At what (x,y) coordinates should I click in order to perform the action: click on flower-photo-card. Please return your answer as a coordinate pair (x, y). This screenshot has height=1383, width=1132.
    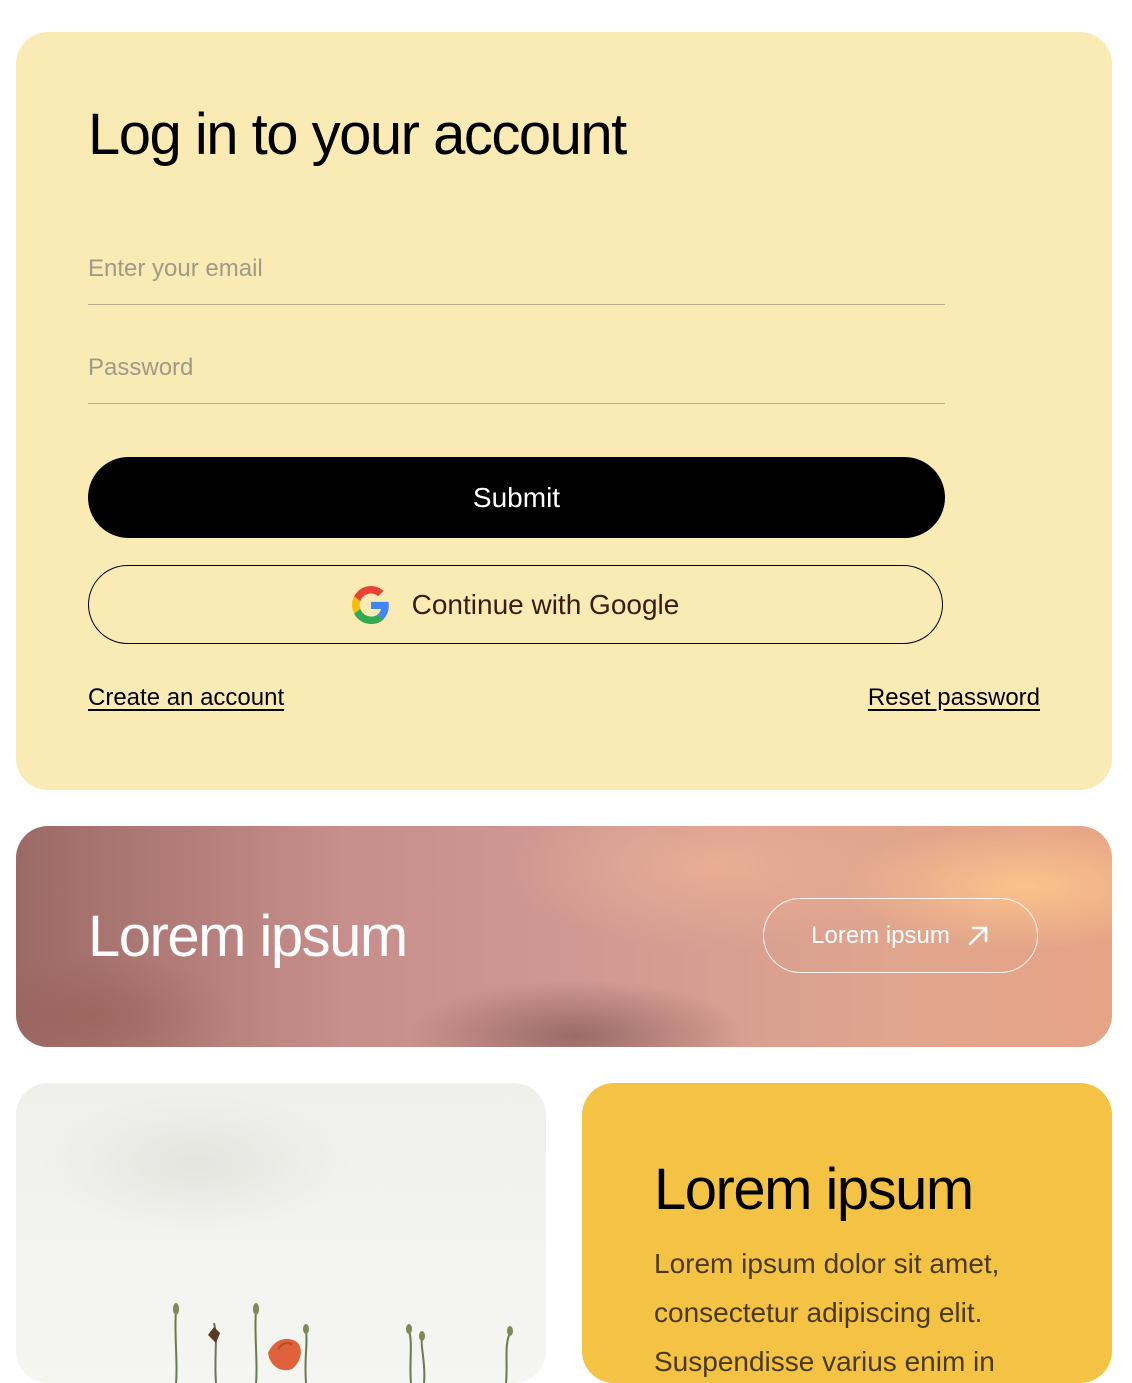
    Looking at the image, I should click on (281, 1233).